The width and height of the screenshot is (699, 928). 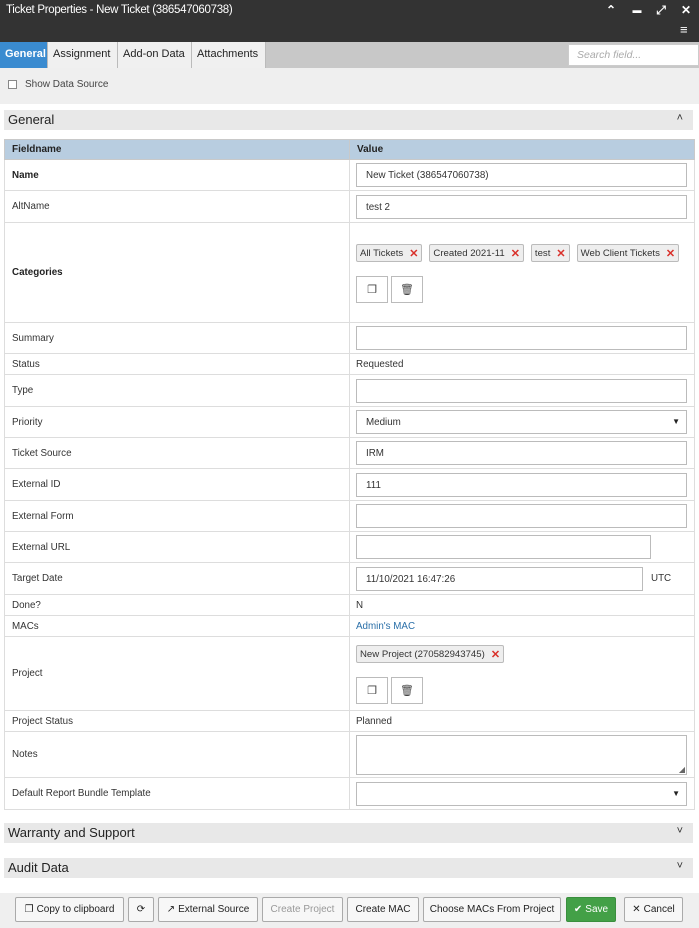 I want to click on button-label: Create Project, so click(x=302, y=909).